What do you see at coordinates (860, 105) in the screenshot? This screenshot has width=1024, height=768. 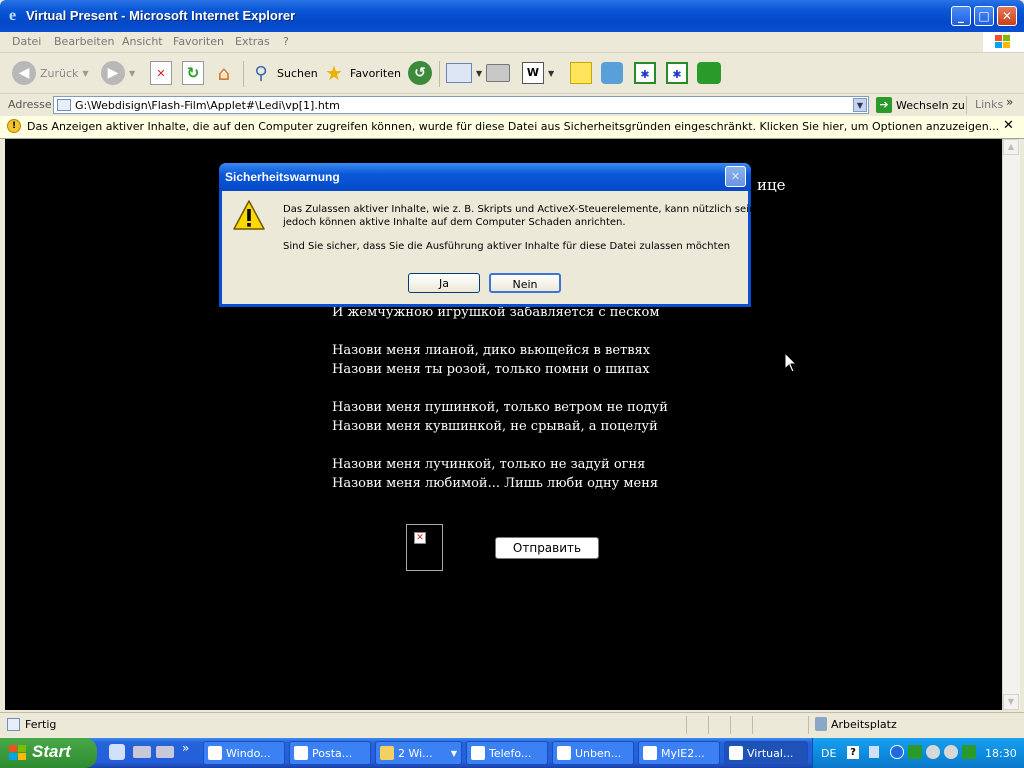 I see `address-dropdown-icon: ▼` at bounding box center [860, 105].